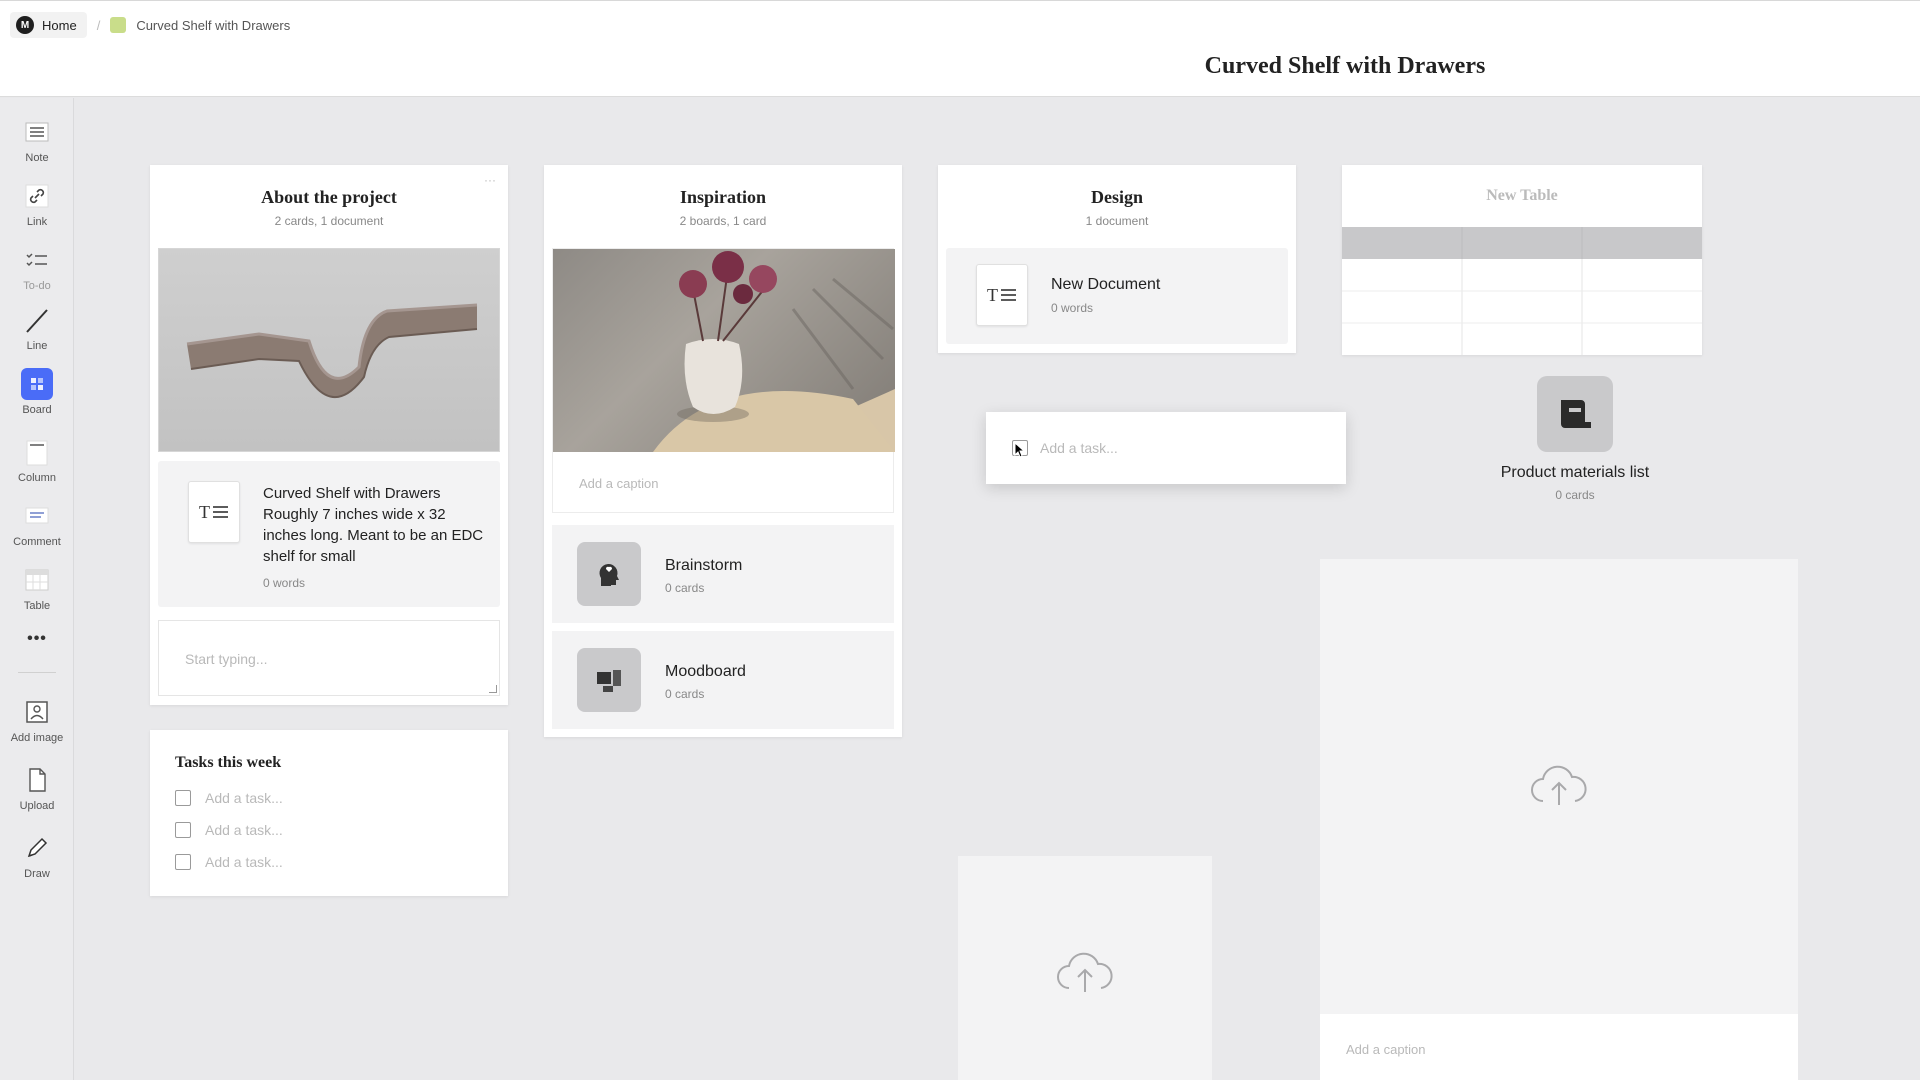  I want to click on column-subtitle: 1 document, so click(1117, 221).